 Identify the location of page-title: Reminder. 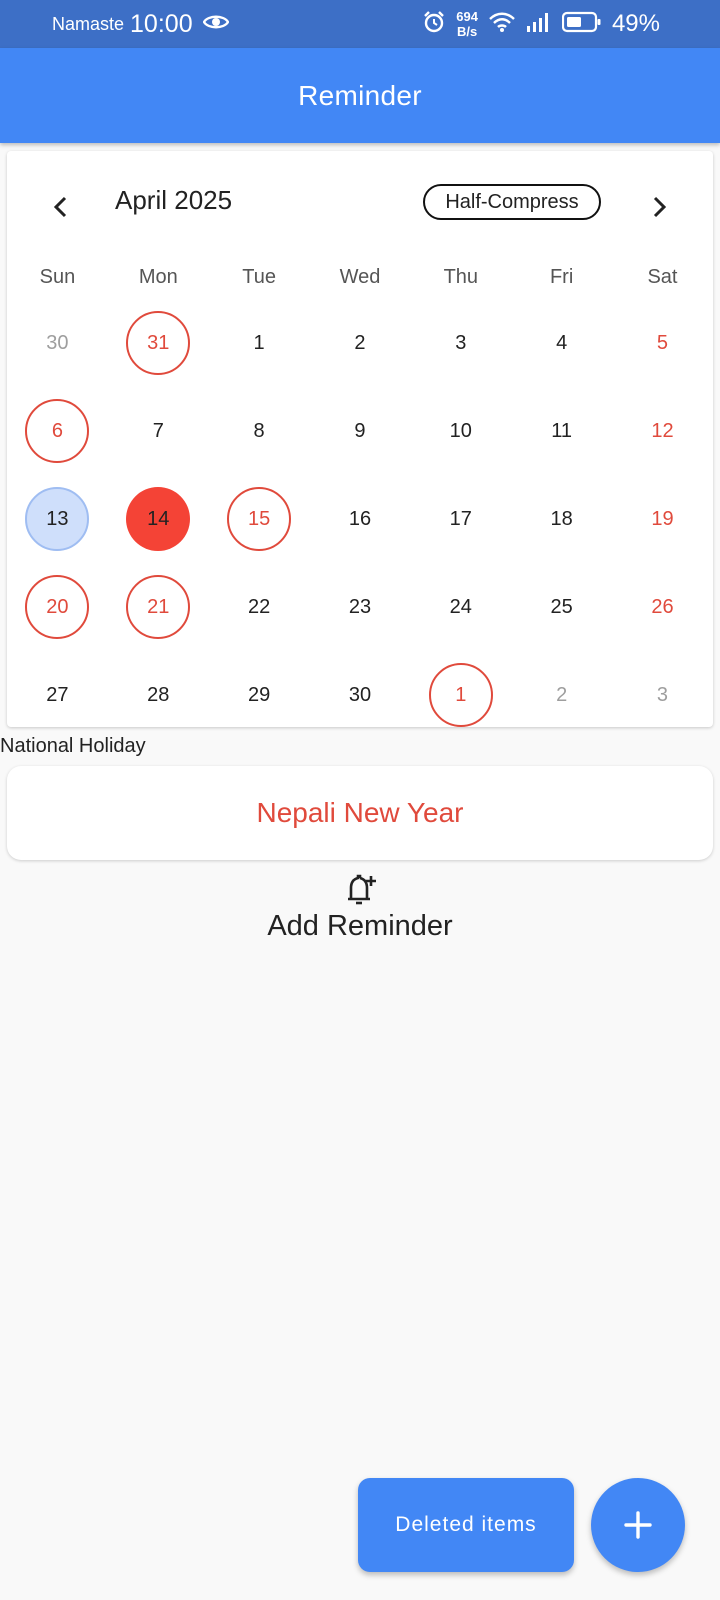
(360, 95).